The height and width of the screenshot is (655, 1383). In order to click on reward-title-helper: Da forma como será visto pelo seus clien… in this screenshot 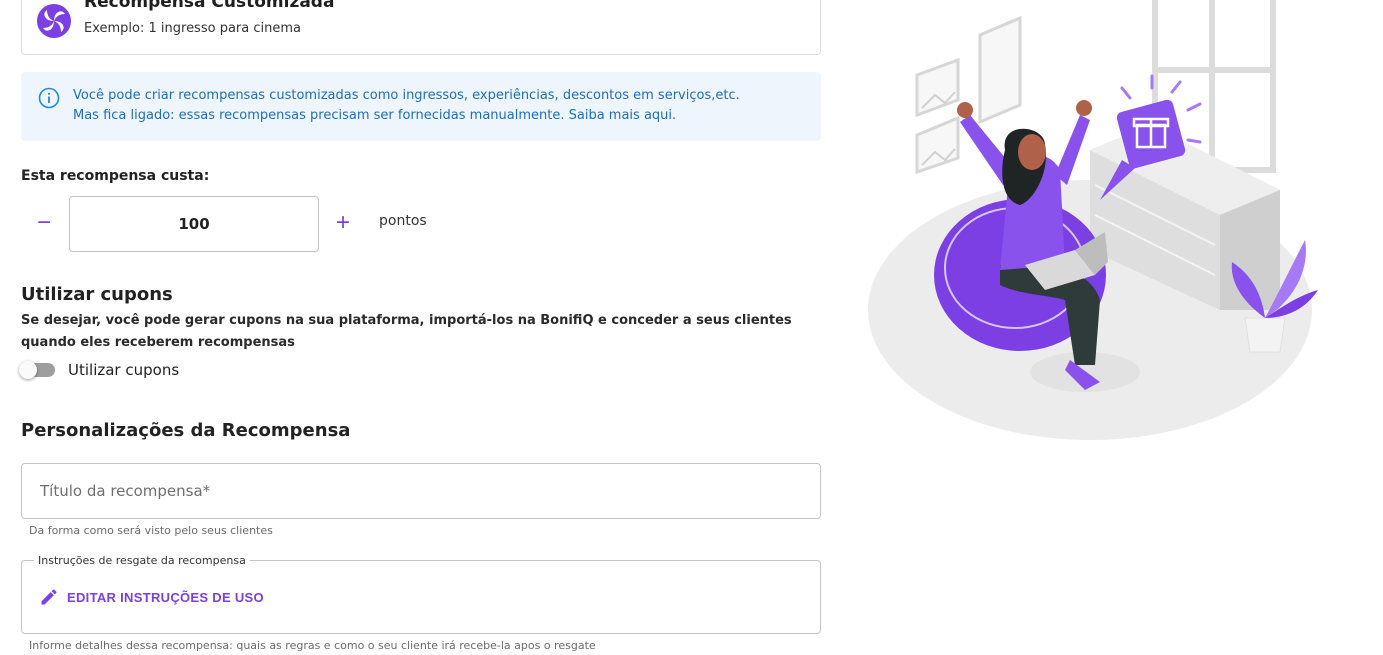, I will do `click(151, 530)`.